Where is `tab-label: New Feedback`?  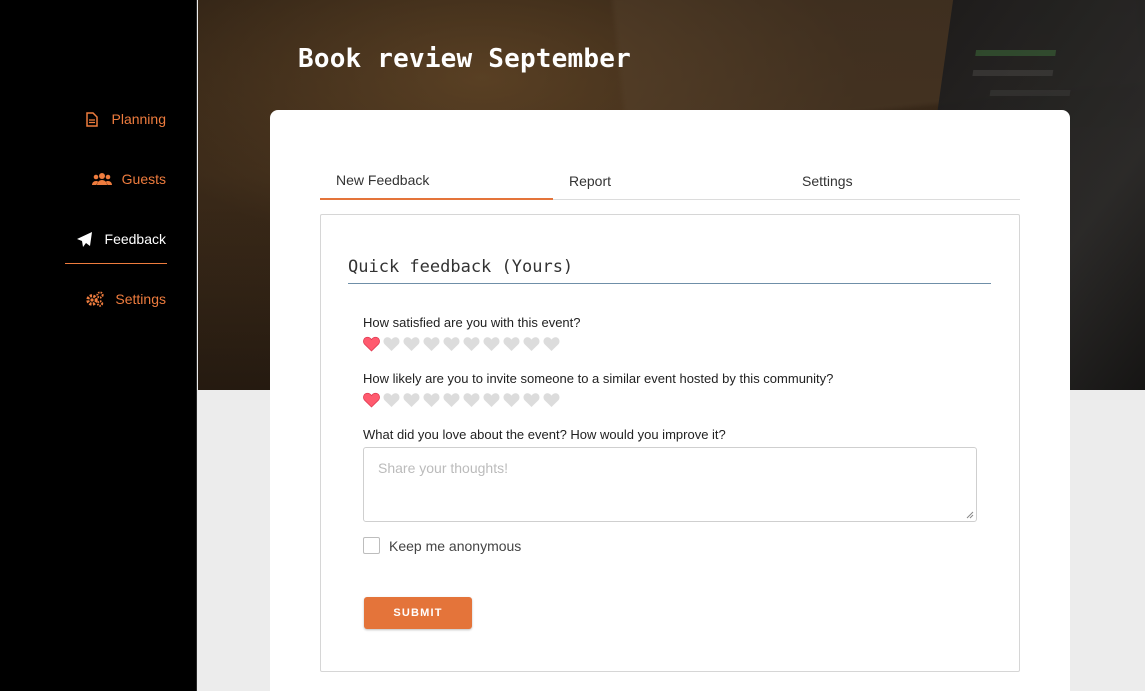
tab-label: New Feedback is located at coordinates (383, 180).